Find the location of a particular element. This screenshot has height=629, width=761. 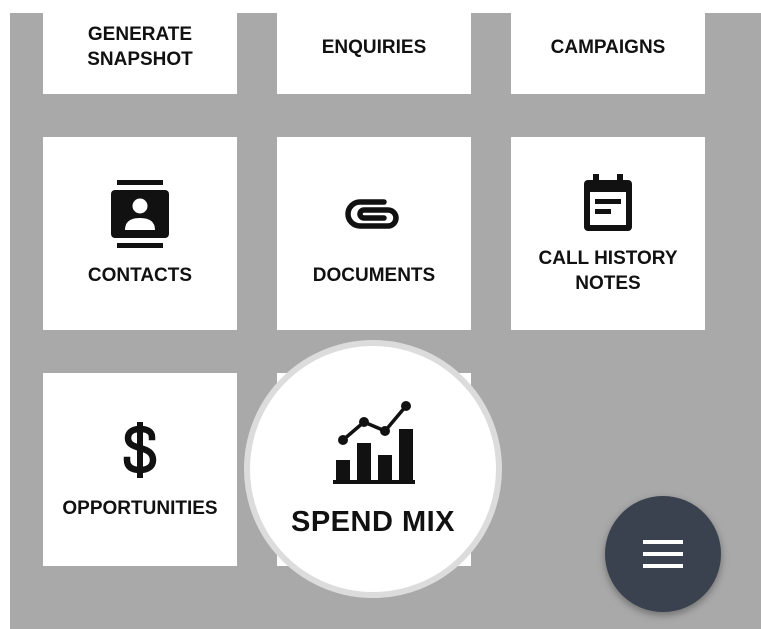

tile-label: GENERATE SNAPSHOT is located at coordinates (140, 47).